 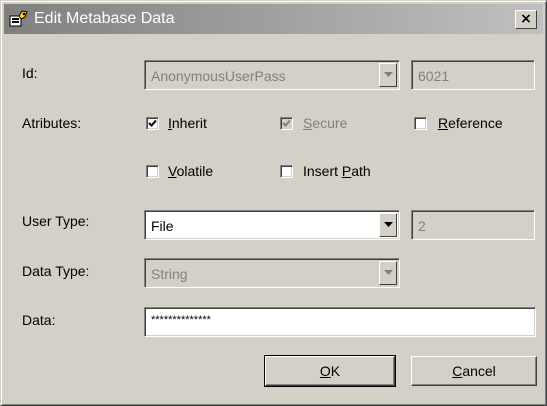 I want to click on close-button: ×, so click(x=526, y=19).